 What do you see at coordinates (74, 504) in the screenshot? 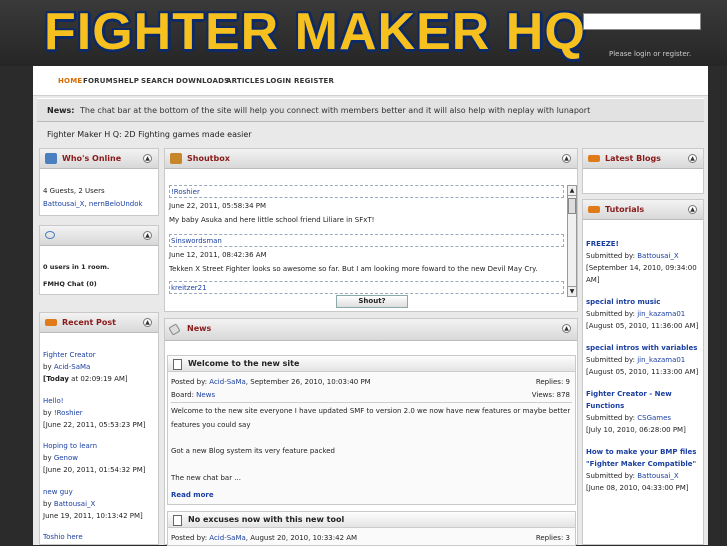
I see `recent-post-author: Battousai_X` at bounding box center [74, 504].